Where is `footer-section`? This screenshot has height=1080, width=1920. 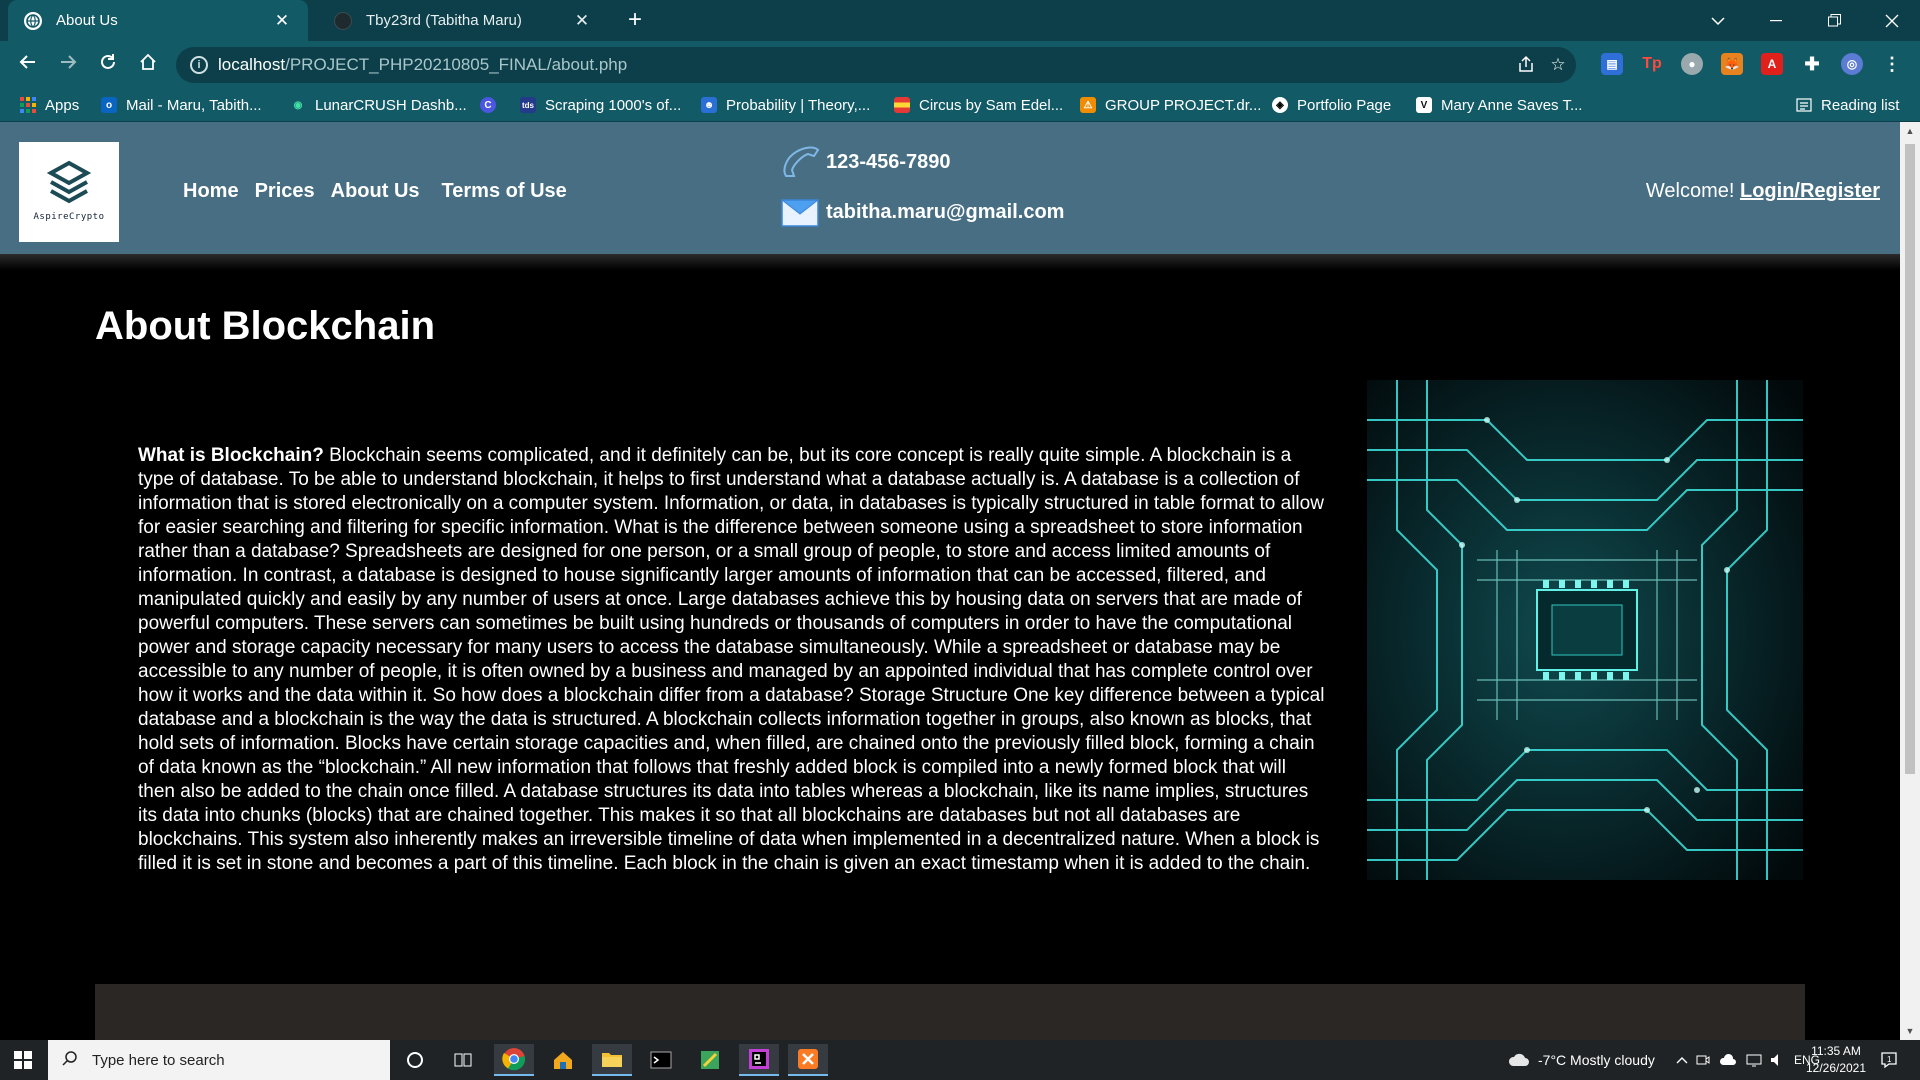 footer-section is located at coordinates (950, 1012).